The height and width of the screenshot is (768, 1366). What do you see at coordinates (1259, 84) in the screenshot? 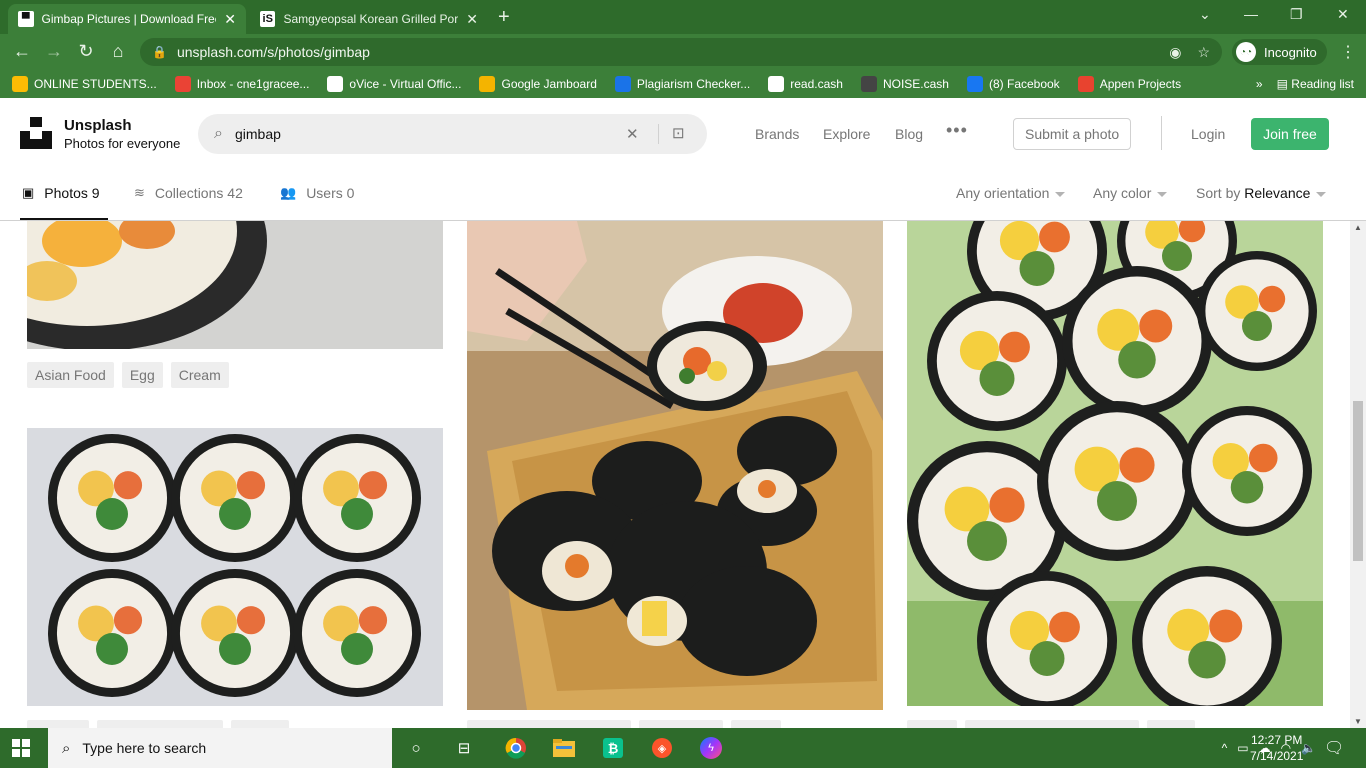
I see `more-bookmarks-icon: »` at bounding box center [1259, 84].